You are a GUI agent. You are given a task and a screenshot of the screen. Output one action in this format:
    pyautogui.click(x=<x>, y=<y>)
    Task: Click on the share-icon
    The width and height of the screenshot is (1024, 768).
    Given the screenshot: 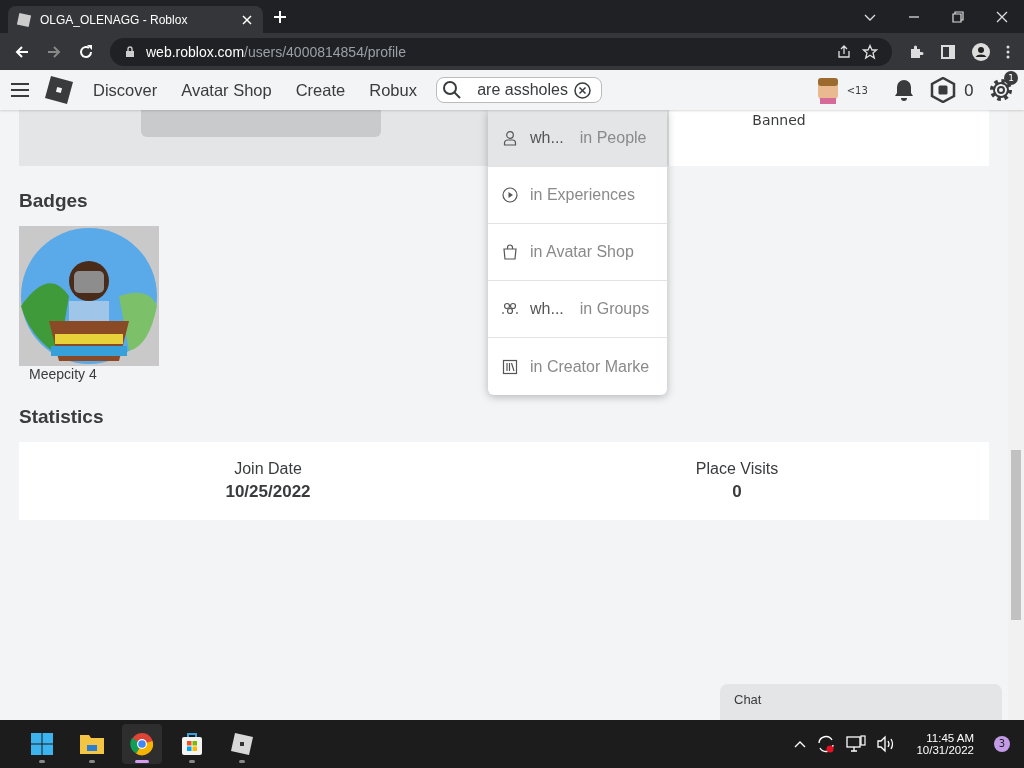 What is the action you would take?
    pyautogui.click(x=844, y=51)
    